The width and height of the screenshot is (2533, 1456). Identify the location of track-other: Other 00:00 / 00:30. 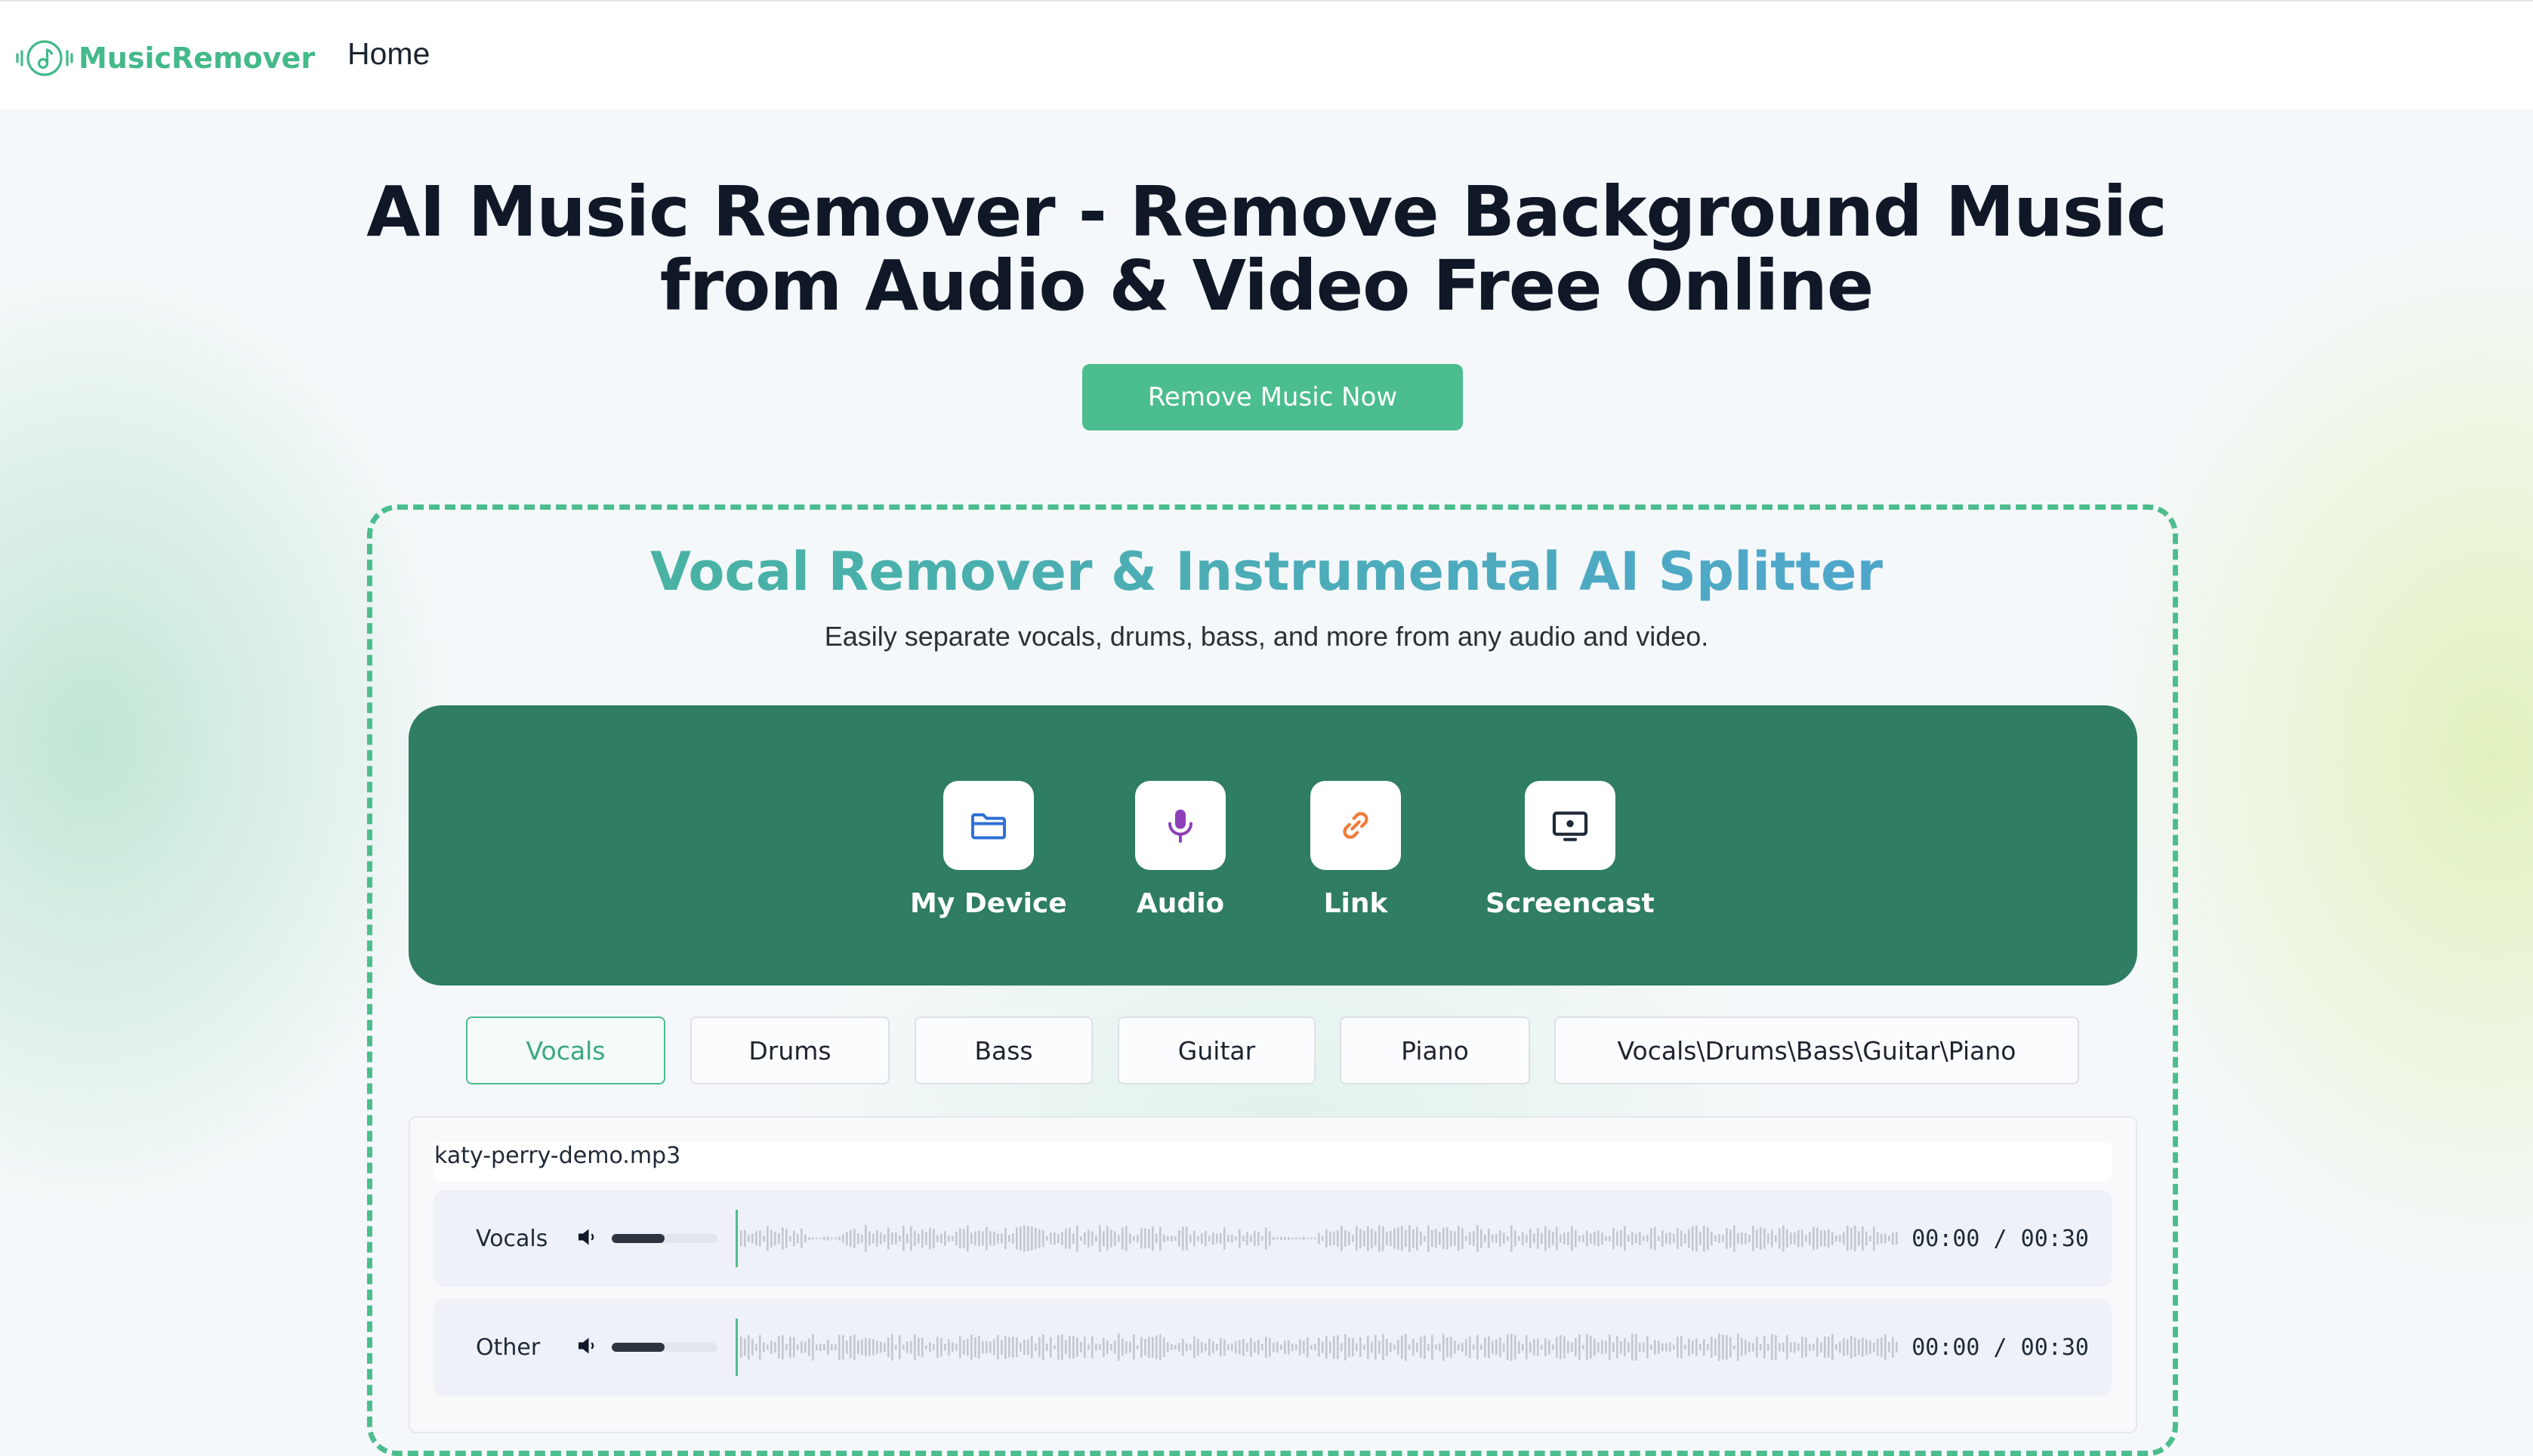
(1272, 1347).